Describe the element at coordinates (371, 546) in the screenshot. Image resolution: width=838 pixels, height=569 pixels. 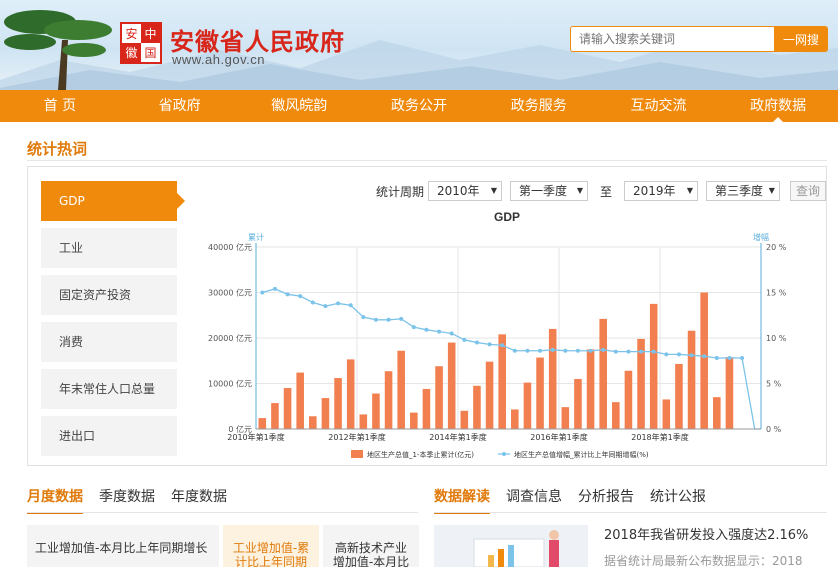
I see `indicator-card: 高新技术产业增加值-本月比` at that location.